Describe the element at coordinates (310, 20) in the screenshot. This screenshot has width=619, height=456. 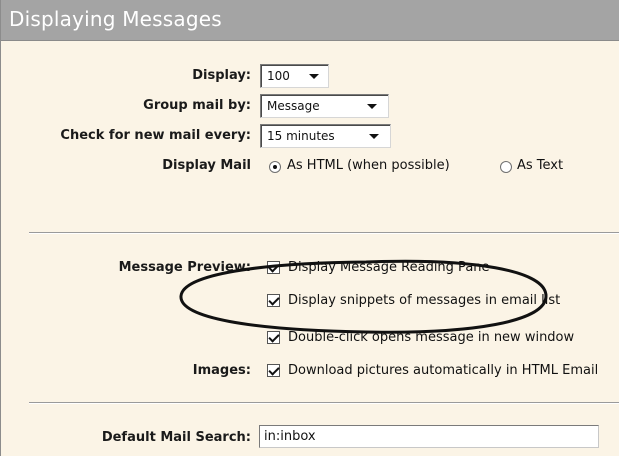
I see `section-header: Displaying Messages` at that location.